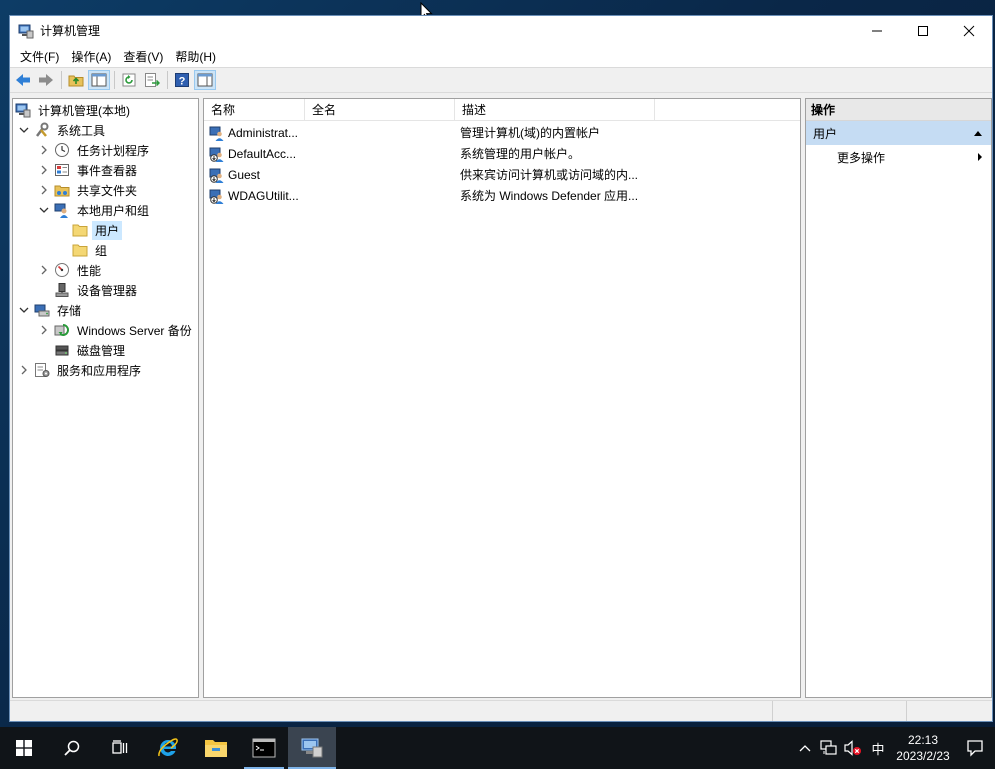 Image resolution: width=995 pixels, height=769 pixels. I want to click on tree-item-performance: 性能, so click(70, 270).